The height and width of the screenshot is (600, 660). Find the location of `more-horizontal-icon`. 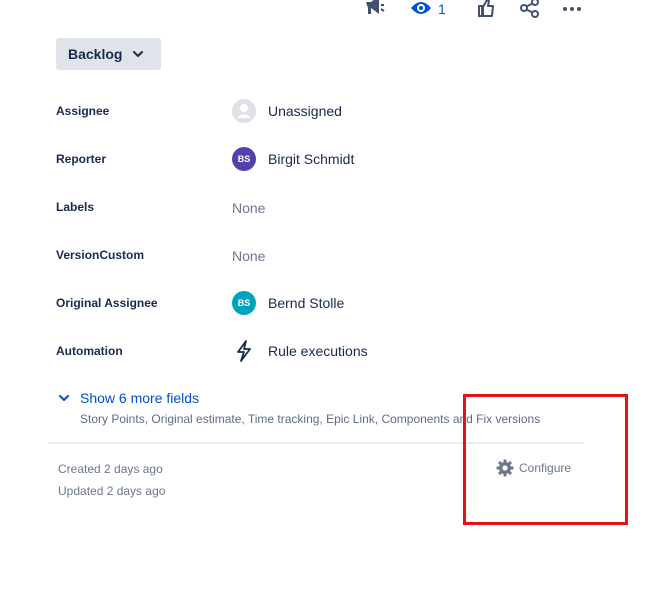

more-horizontal-icon is located at coordinates (572, 9).